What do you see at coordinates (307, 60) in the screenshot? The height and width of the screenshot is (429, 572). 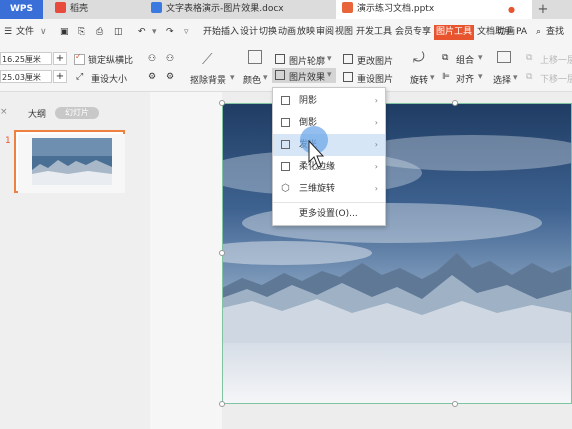 I see `picture-outline-button: 图片轮廓` at bounding box center [307, 60].